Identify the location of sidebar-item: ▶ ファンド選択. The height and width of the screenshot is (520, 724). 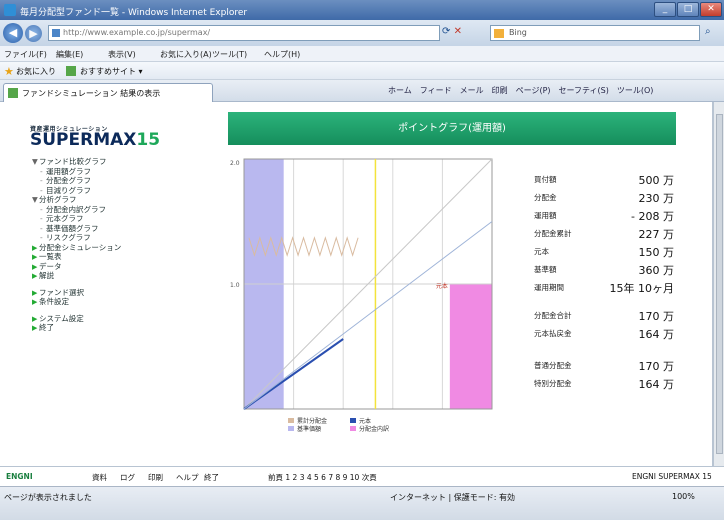
(125, 292).